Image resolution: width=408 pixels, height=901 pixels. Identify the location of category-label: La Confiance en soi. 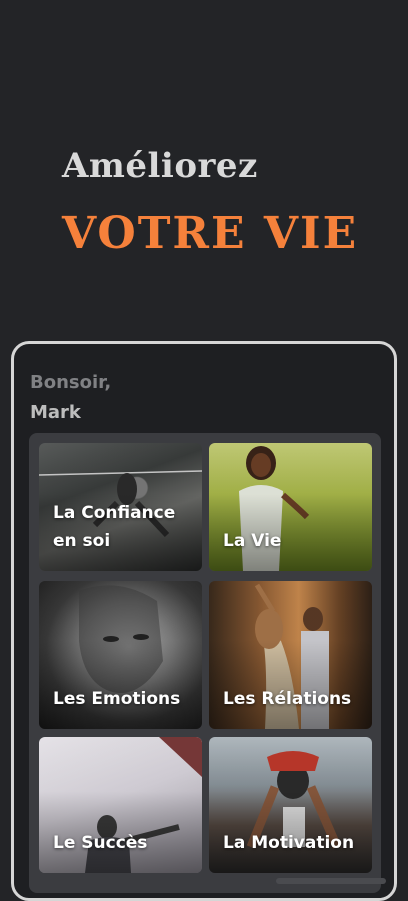
(114, 527).